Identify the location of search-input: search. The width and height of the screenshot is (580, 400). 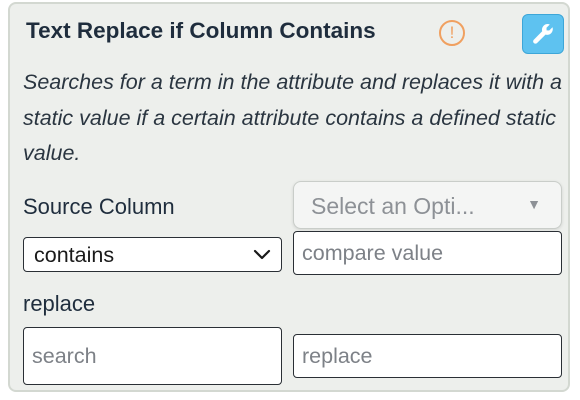
(152, 356).